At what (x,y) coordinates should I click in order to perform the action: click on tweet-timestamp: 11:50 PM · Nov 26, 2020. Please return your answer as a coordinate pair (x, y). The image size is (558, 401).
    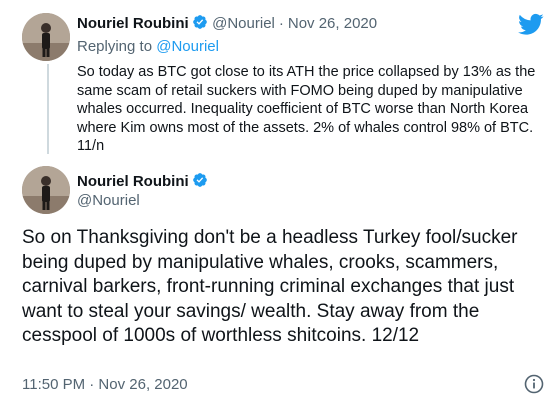
    Looking at the image, I should click on (105, 384).